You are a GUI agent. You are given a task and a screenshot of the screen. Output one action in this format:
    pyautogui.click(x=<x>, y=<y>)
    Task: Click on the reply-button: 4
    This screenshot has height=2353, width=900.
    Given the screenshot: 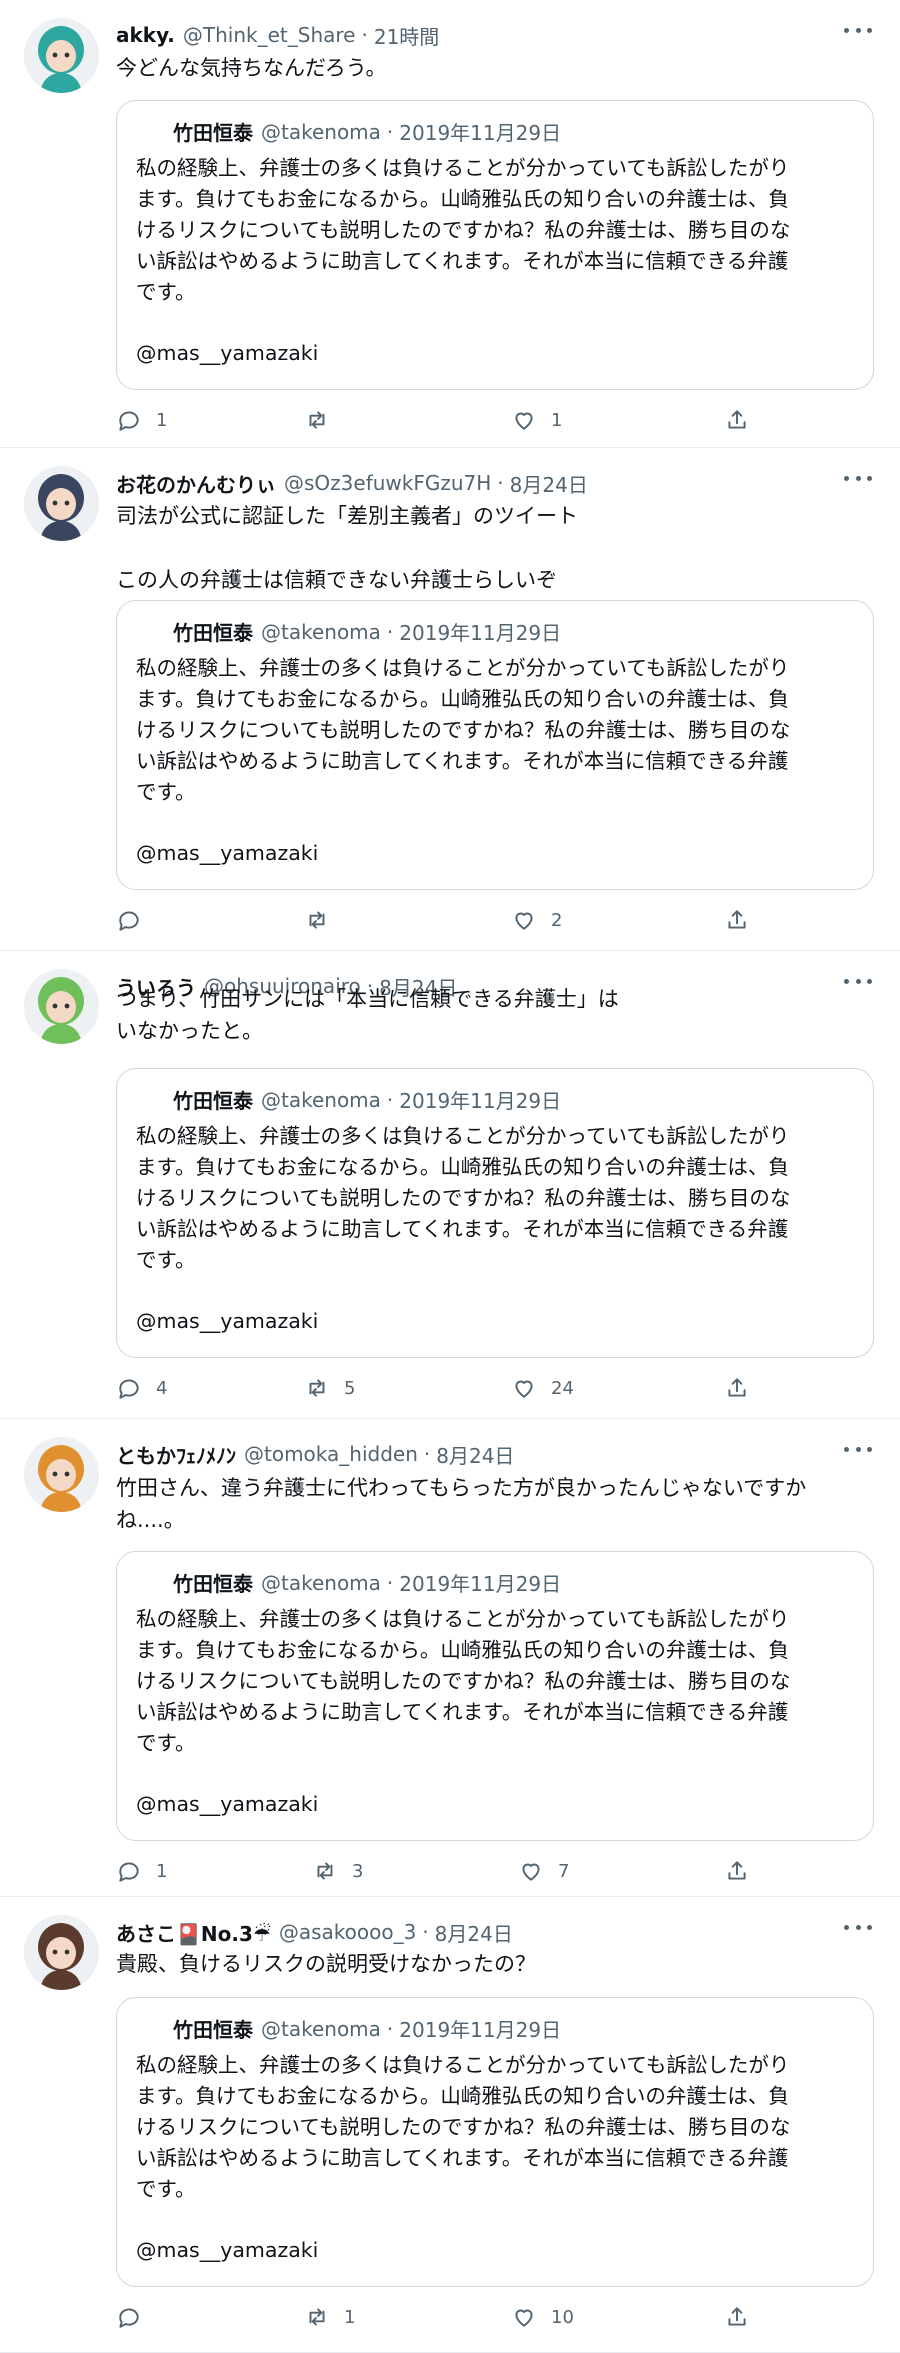 What is the action you would take?
    pyautogui.click(x=141, y=1388)
    